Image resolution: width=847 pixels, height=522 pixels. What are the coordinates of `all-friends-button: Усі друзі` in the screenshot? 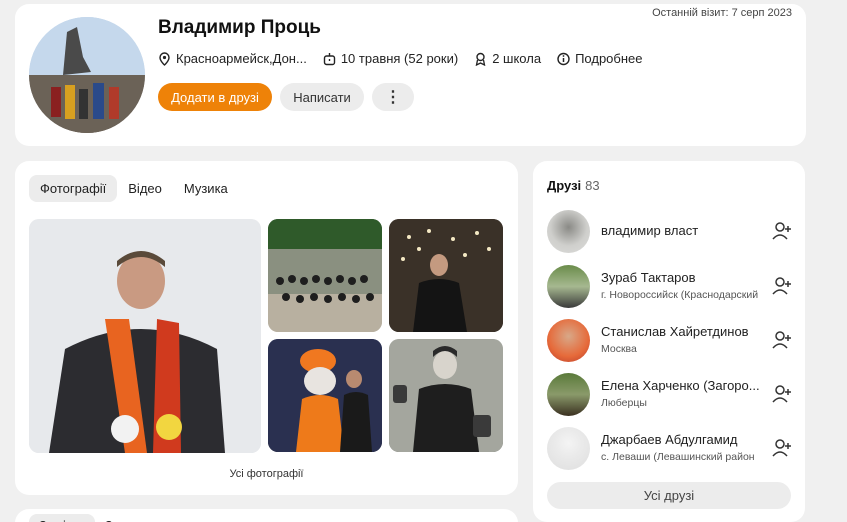 It's located at (669, 495).